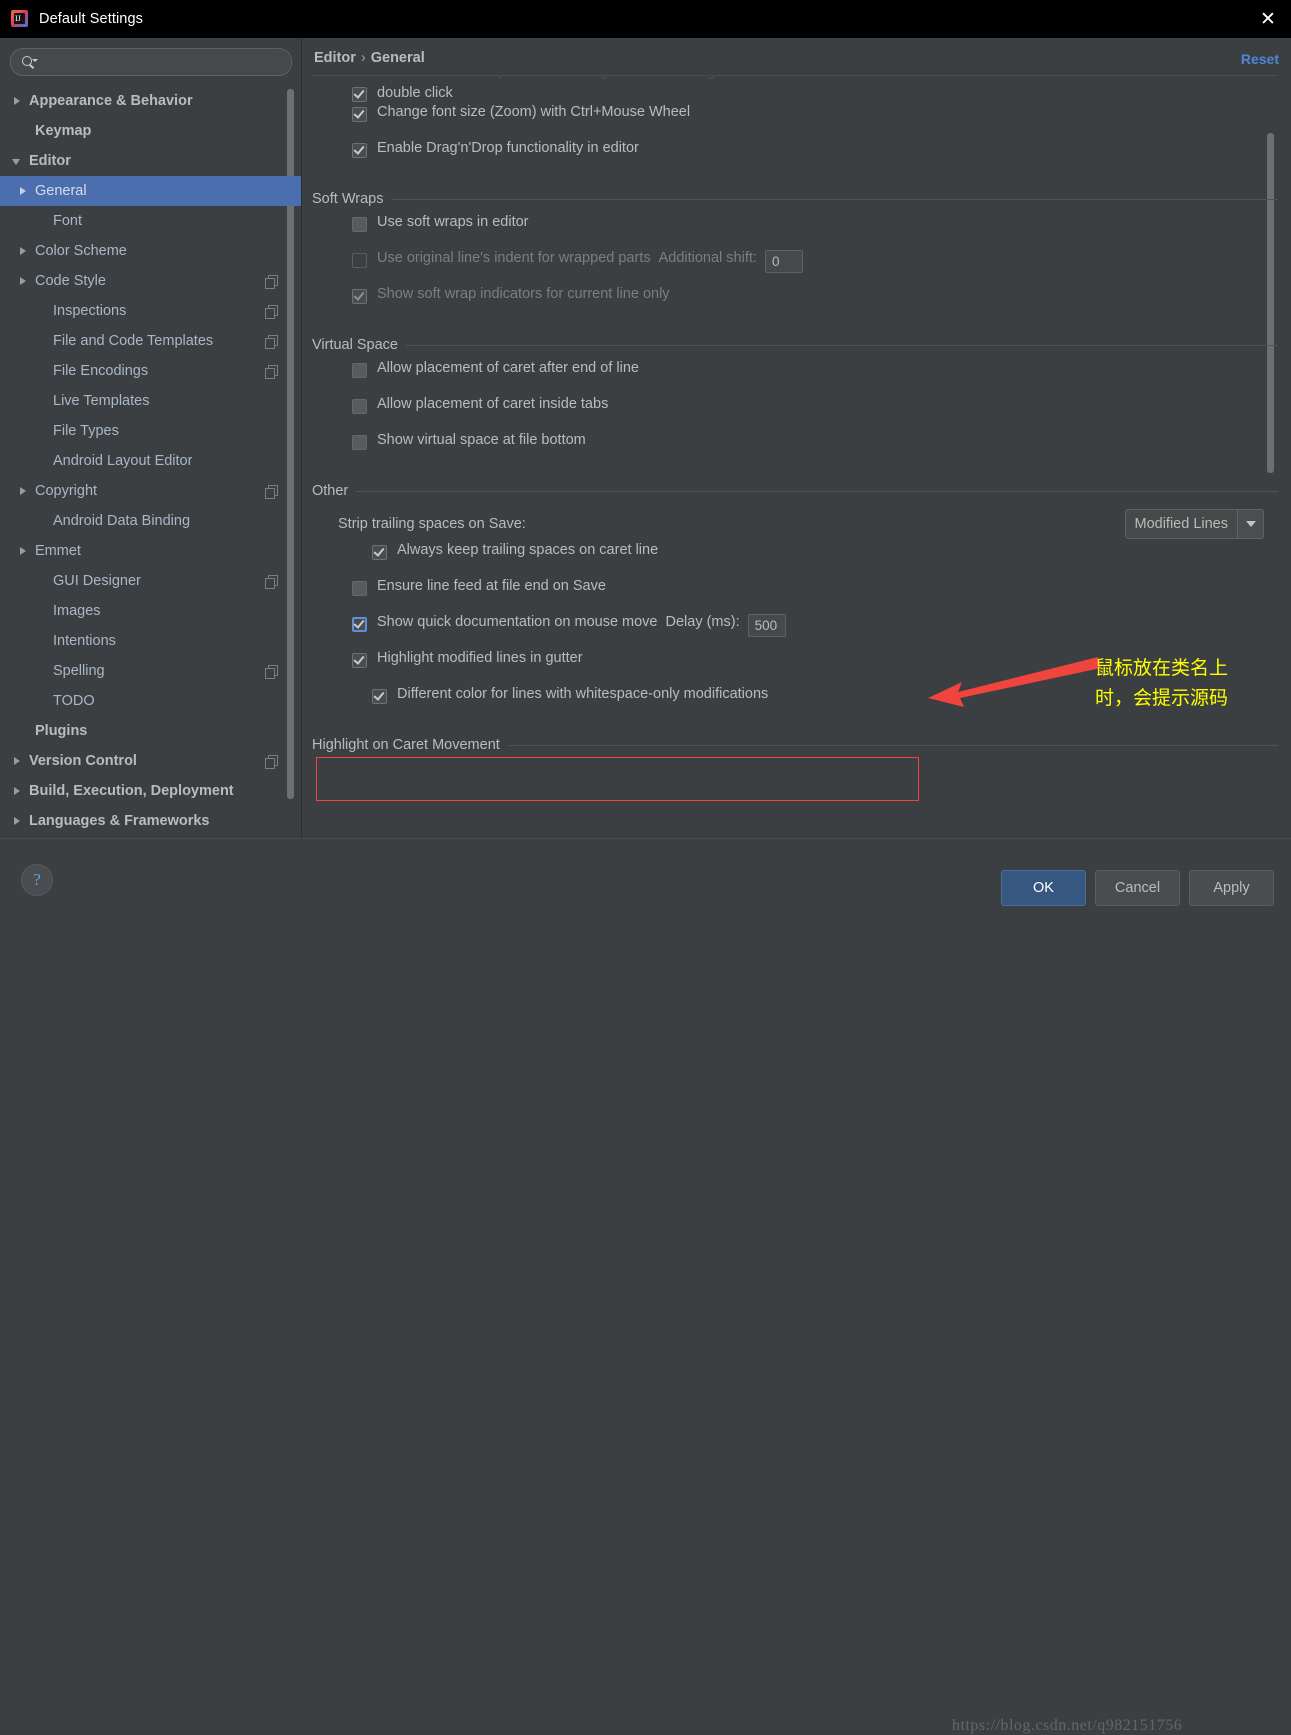 The image size is (1291, 1735). Describe the element at coordinates (335, 58) in the screenshot. I see `breadcrumb-root: Editor` at that location.